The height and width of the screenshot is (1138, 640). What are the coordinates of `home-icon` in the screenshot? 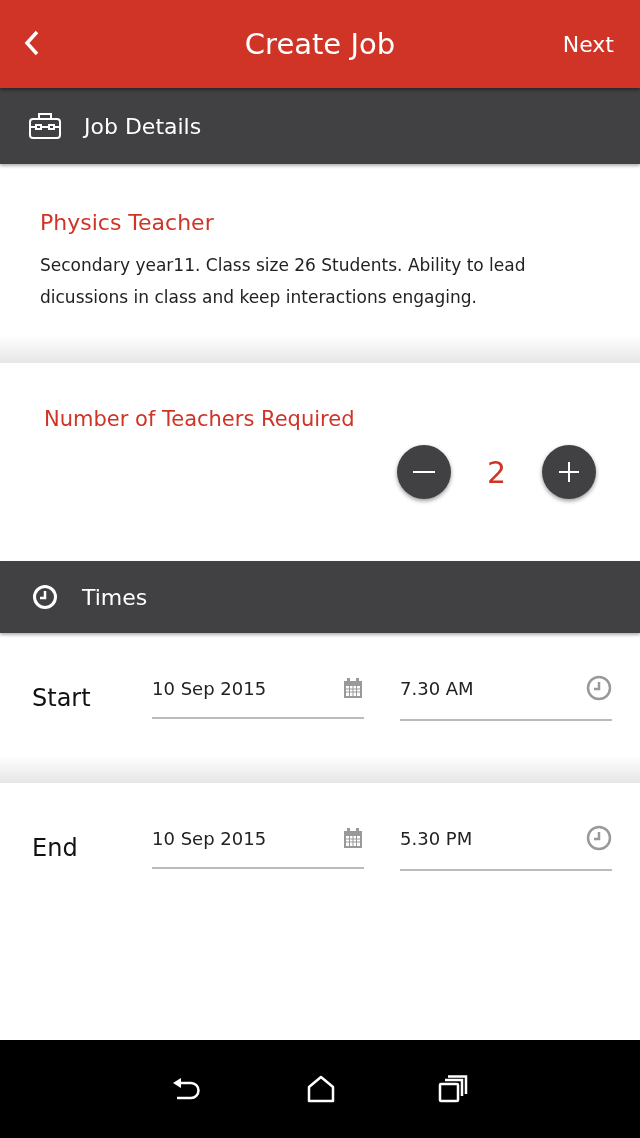 It's located at (321, 1089).